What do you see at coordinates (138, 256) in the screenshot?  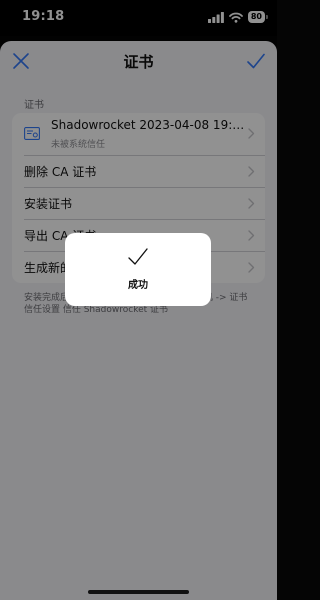 I see `checkmark-icon` at bounding box center [138, 256].